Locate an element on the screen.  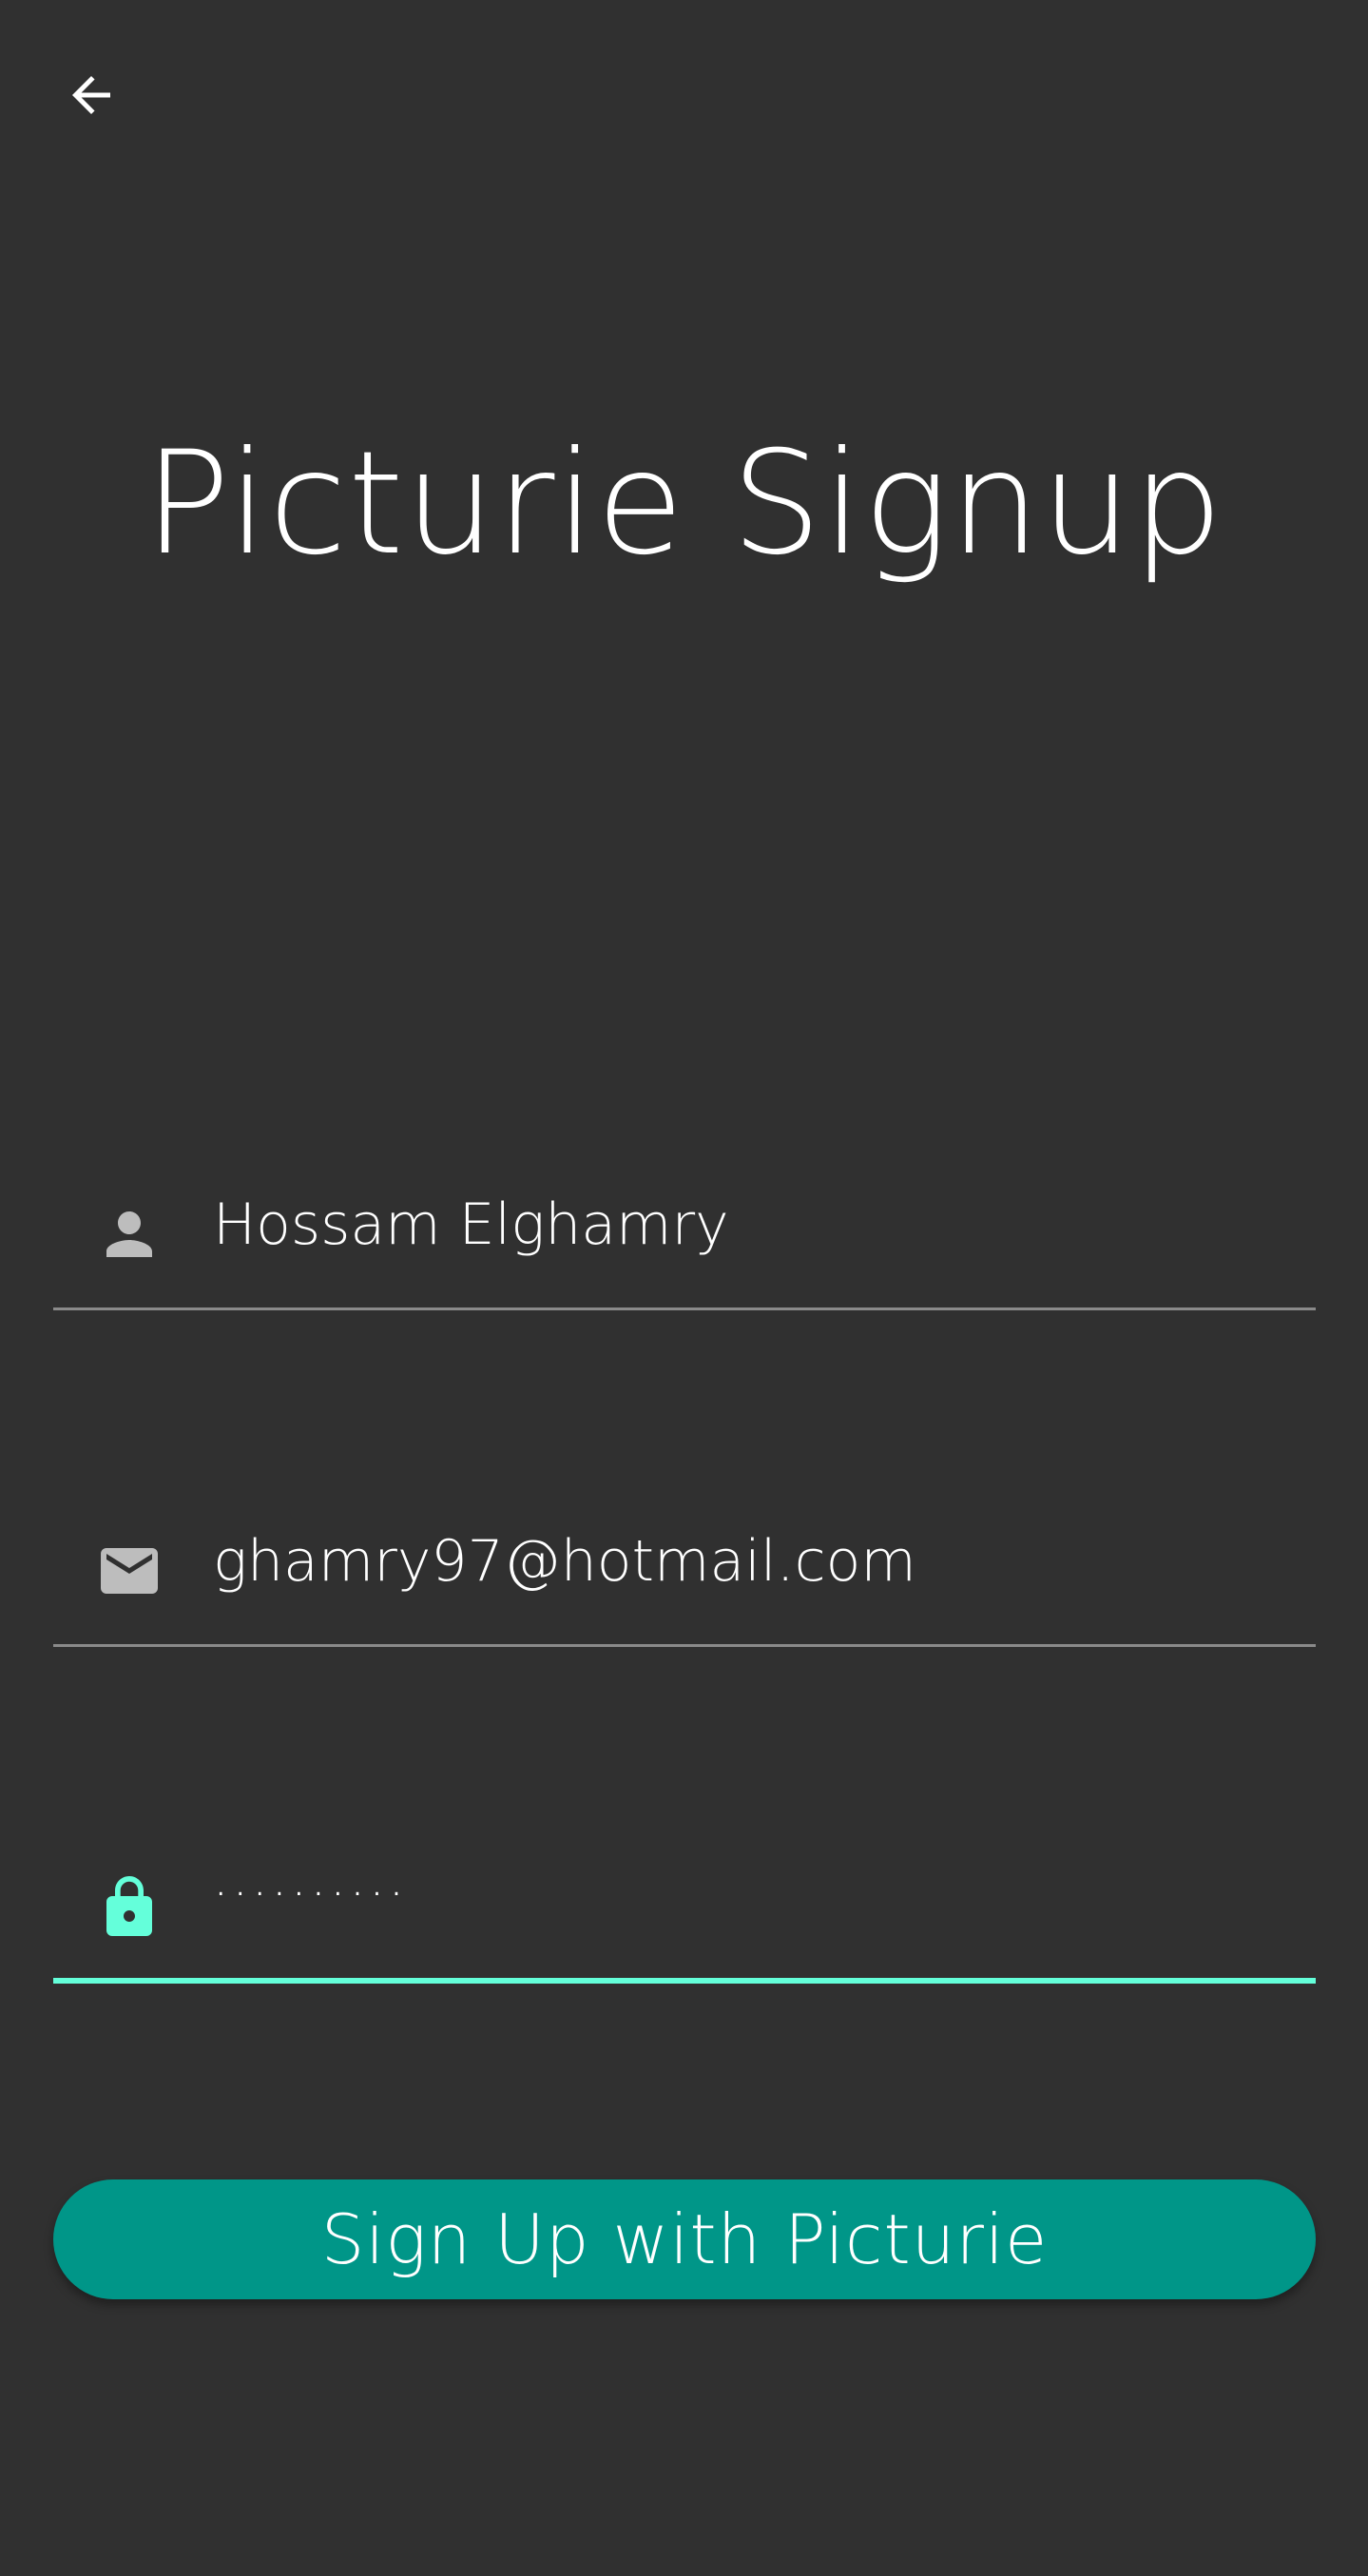
signup-button-label: Sign Up with Picturie is located at coordinates (684, 2239).